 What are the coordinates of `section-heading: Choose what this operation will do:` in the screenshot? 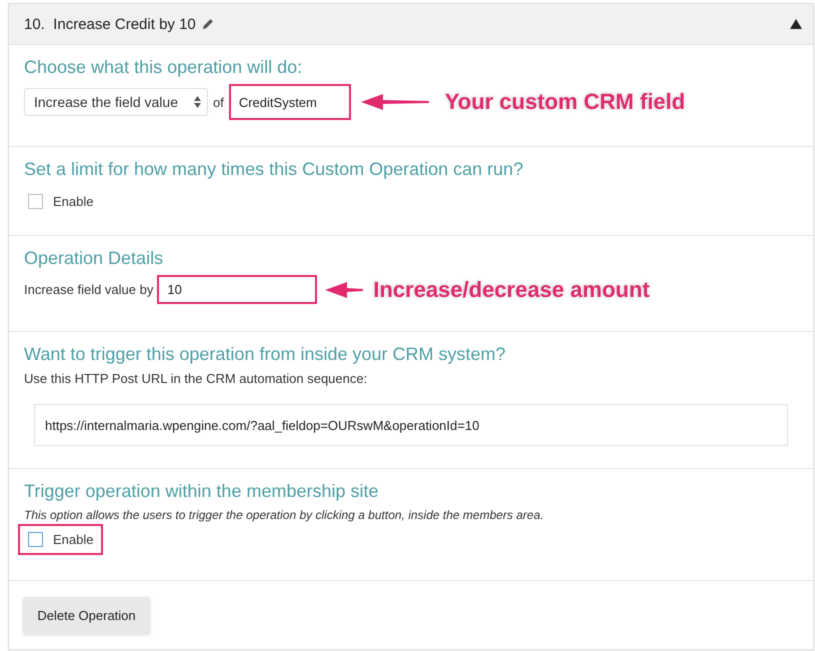 It's located at (164, 67).